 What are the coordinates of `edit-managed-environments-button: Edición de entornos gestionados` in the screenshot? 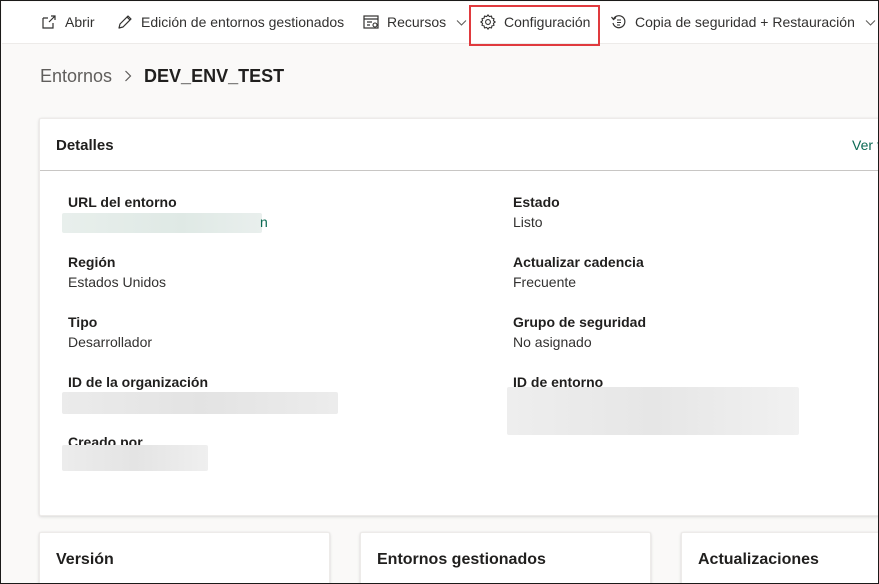 It's located at (230, 22).